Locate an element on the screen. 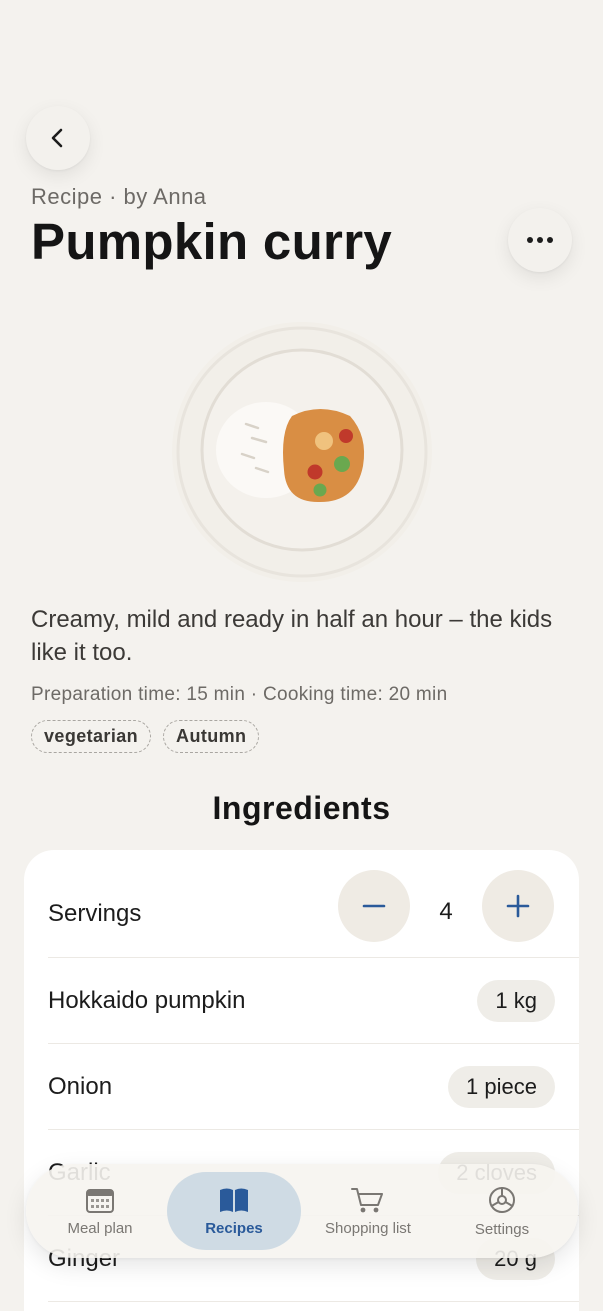  tab-label: Recipes is located at coordinates (234, 1228).